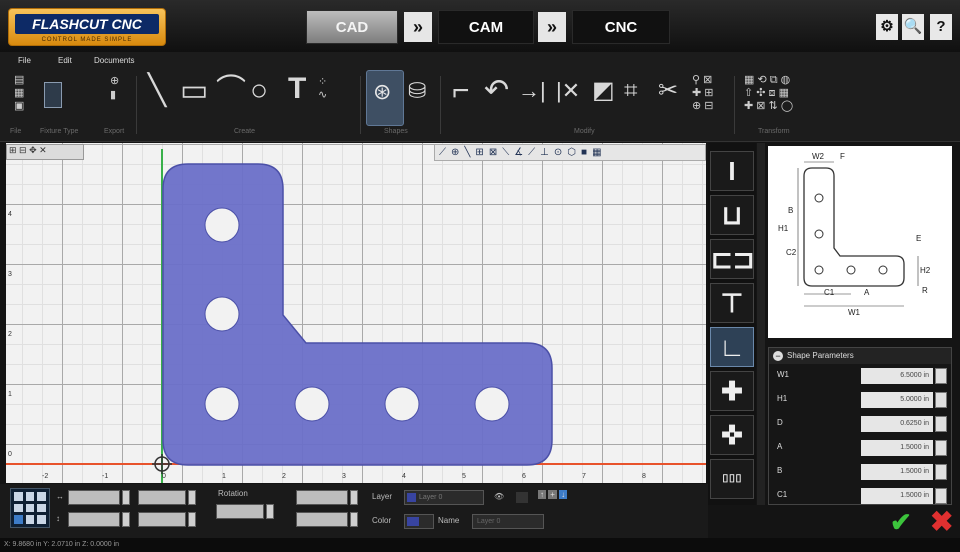 This screenshot has height=552, width=960. What do you see at coordinates (941, 27) in the screenshot?
I see `help-icon: ?` at bounding box center [941, 27].